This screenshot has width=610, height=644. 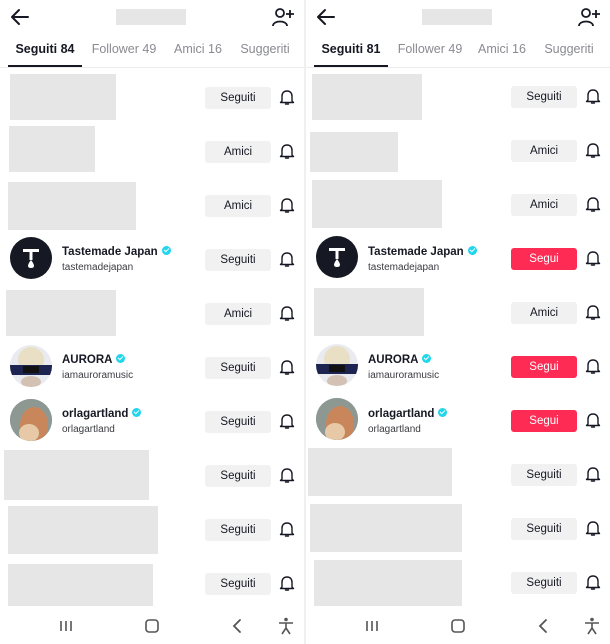 What do you see at coordinates (458, 367) in the screenshot?
I see `list-item: AURORA iamauroramusic Segui` at bounding box center [458, 367].